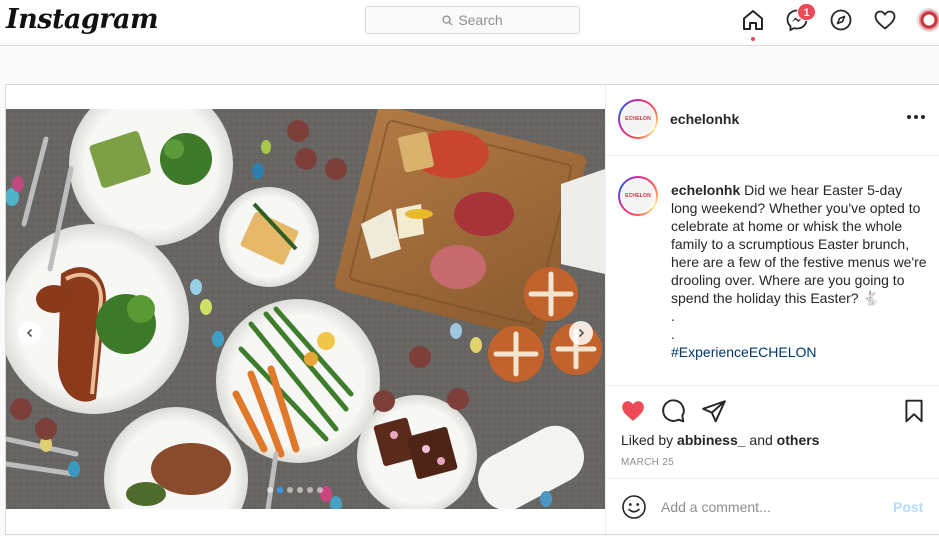 Image resolution: width=939 pixels, height=536 pixels. Describe the element at coordinates (647, 440) in the screenshot. I see `liked-by-prefix: Liked by` at that location.